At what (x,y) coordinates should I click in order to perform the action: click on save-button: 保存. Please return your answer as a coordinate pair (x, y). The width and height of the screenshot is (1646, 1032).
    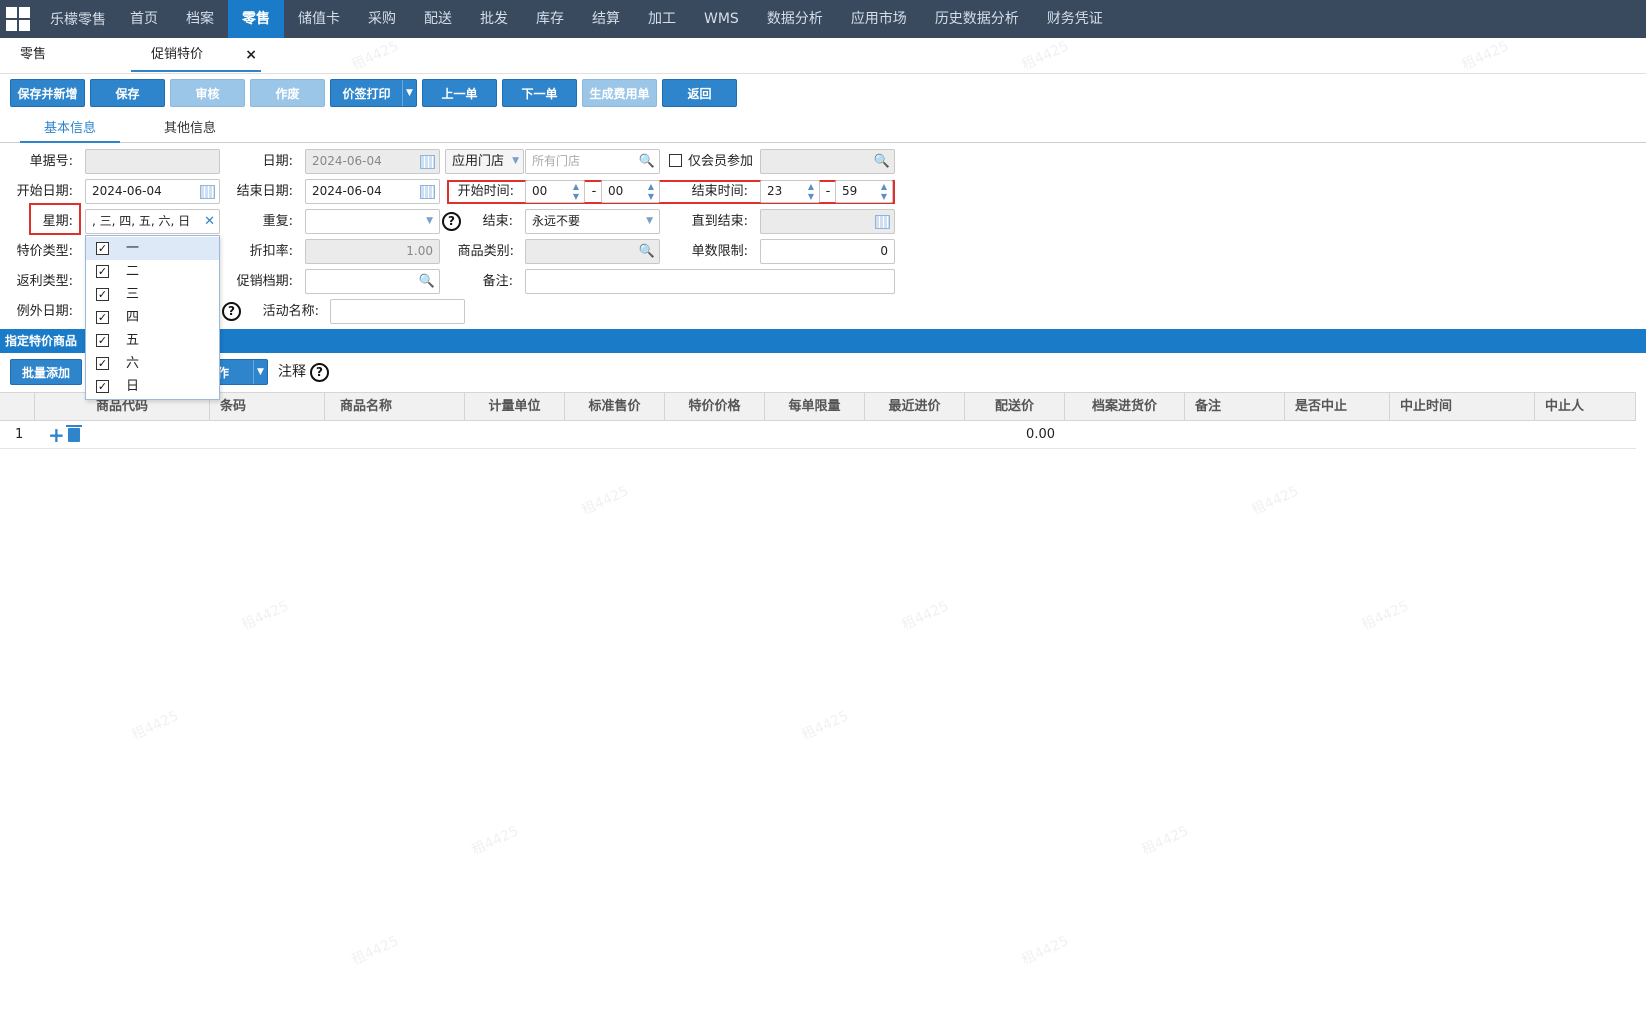
    Looking at the image, I should click on (127, 93).